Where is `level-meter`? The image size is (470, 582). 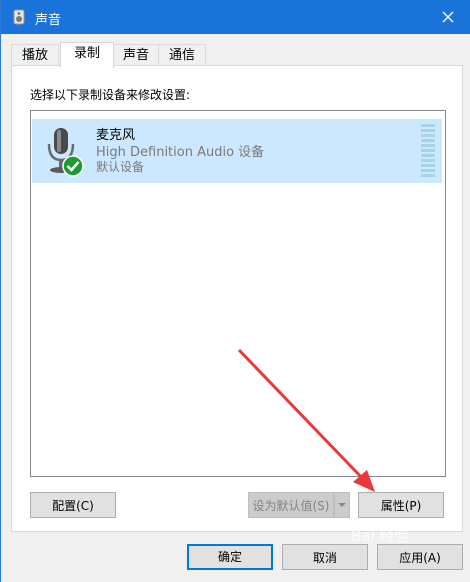
level-meter is located at coordinates (428, 151).